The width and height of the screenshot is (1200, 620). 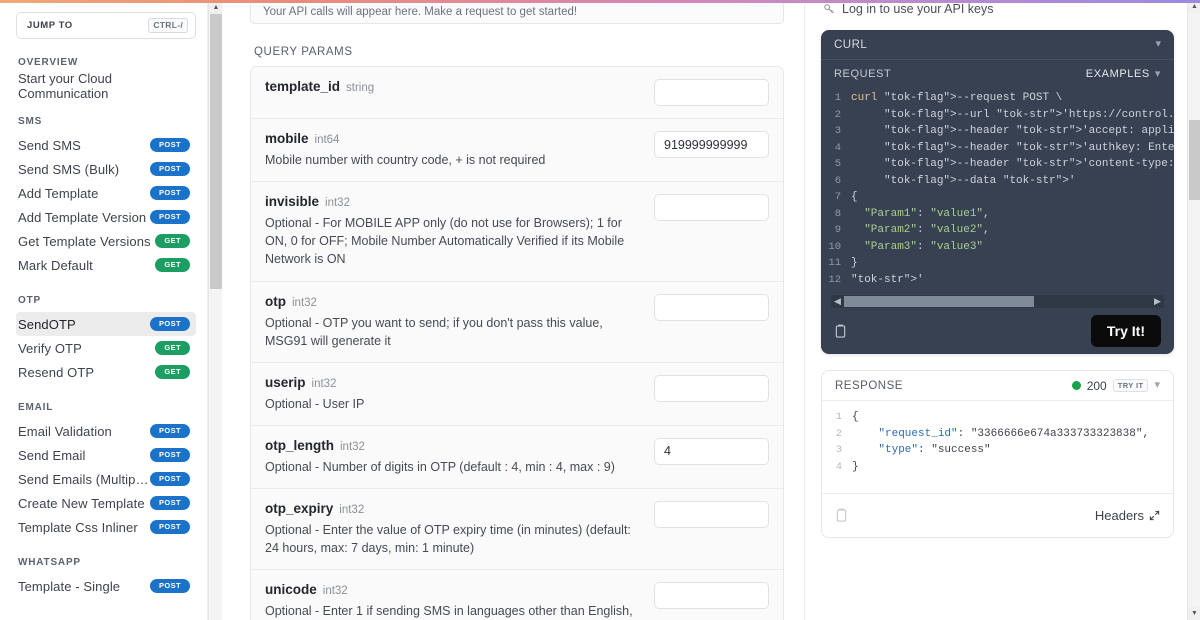 I want to click on scroll-right-arrow-icon: ▶, so click(x=1157, y=301).